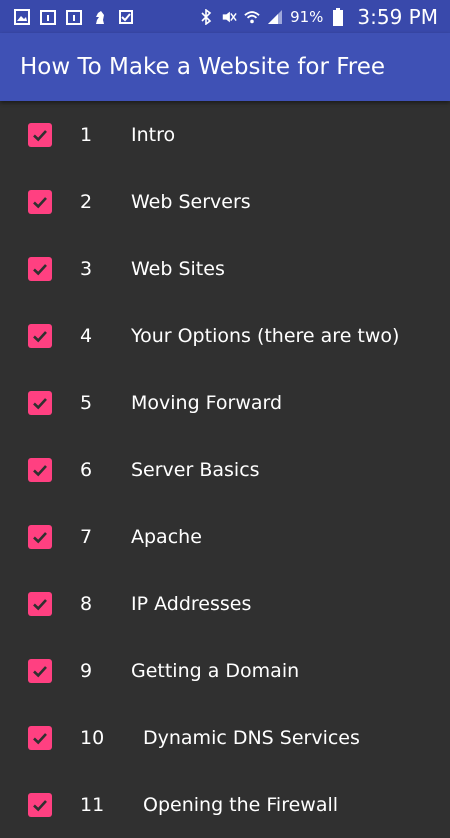 This screenshot has width=450, height=838. Describe the element at coordinates (86, 336) in the screenshot. I see `item-number: 4` at that location.